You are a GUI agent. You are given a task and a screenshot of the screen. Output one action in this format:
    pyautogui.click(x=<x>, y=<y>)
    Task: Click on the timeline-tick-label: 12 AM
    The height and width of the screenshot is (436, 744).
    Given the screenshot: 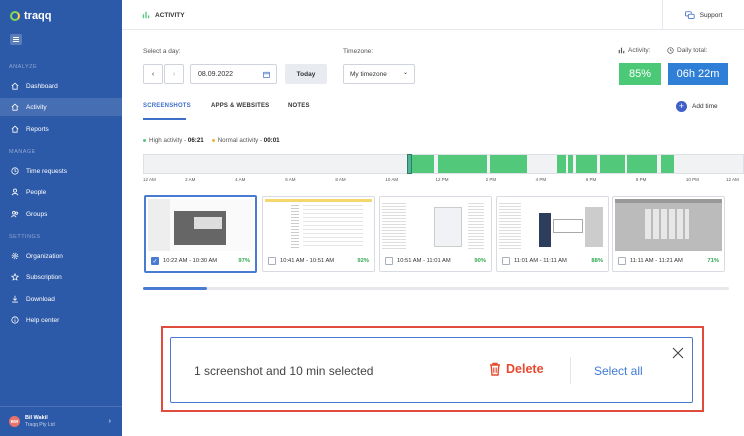 What is the action you would take?
    pyautogui.click(x=732, y=179)
    